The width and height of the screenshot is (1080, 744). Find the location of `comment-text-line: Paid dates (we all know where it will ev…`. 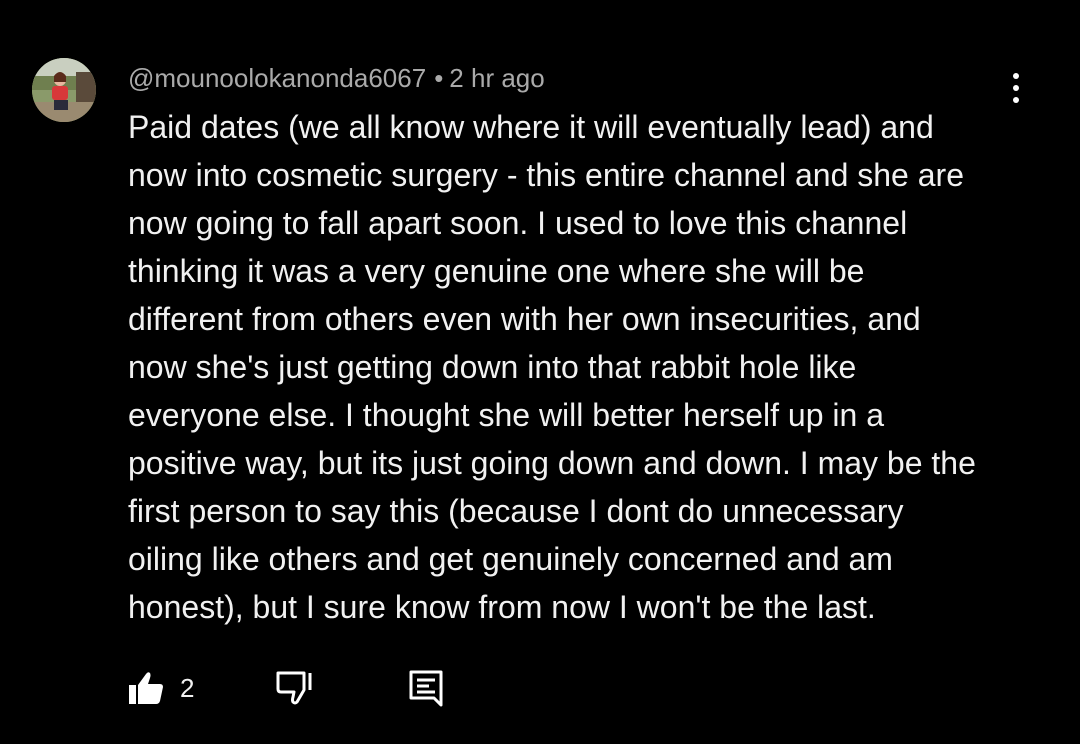

comment-text-line: Paid dates (we all know where it will ev… is located at coordinates (531, 127).